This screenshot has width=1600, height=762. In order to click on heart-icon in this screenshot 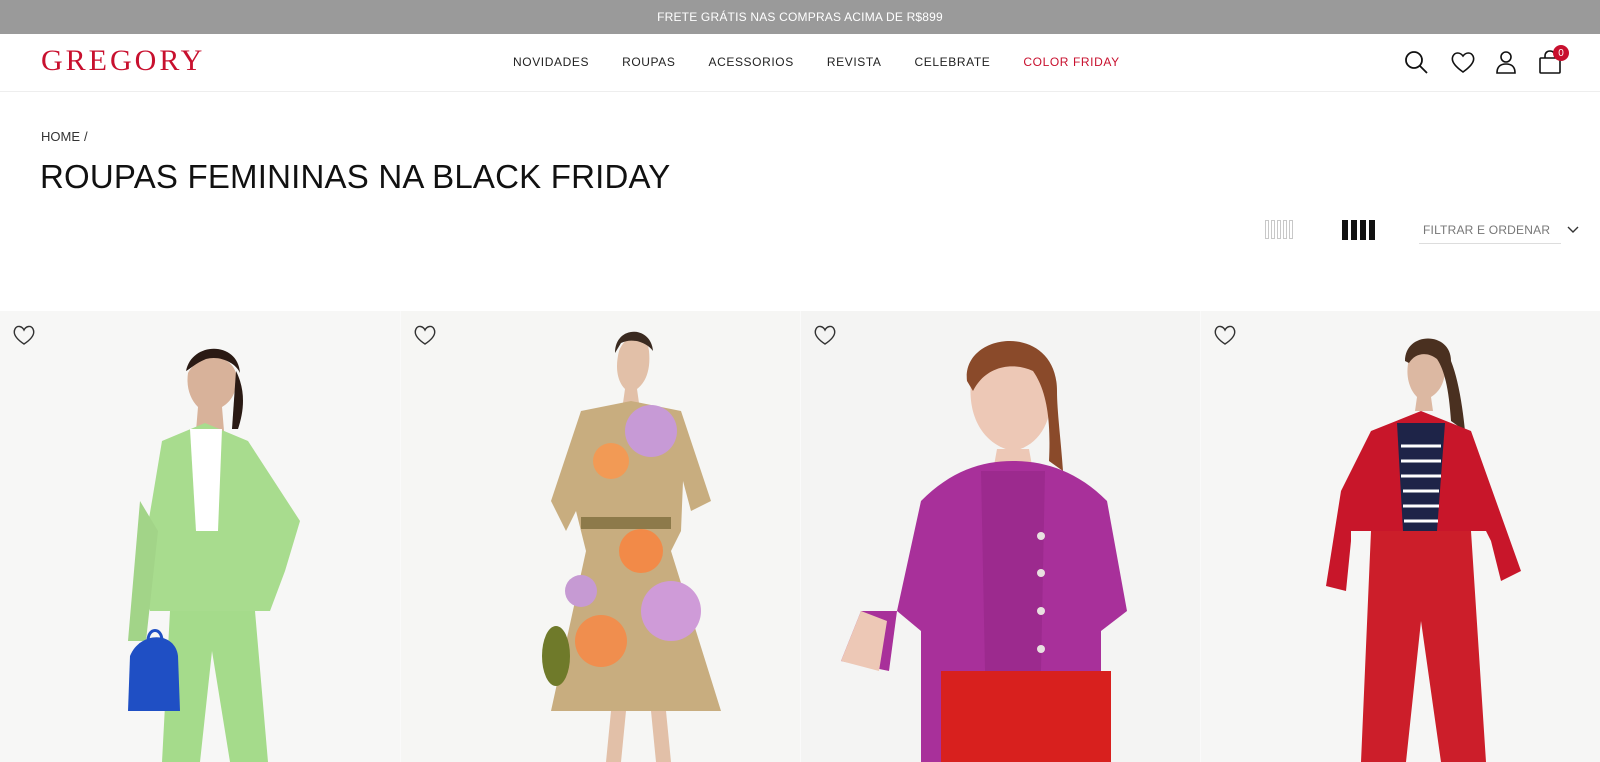, I will do `click(1463, 62)`.